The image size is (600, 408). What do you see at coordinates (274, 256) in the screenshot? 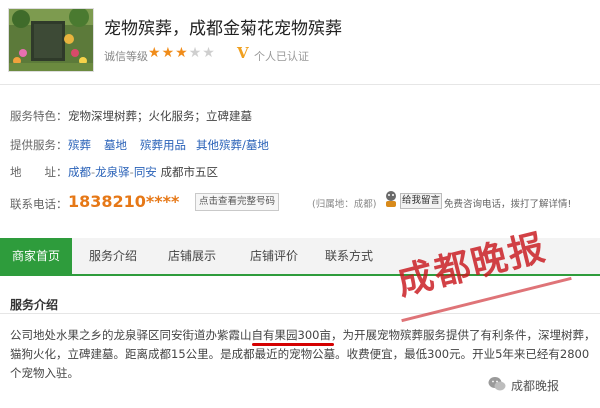
I see `tab-reviews: 店铺评价` at bounding box center [274, 256].